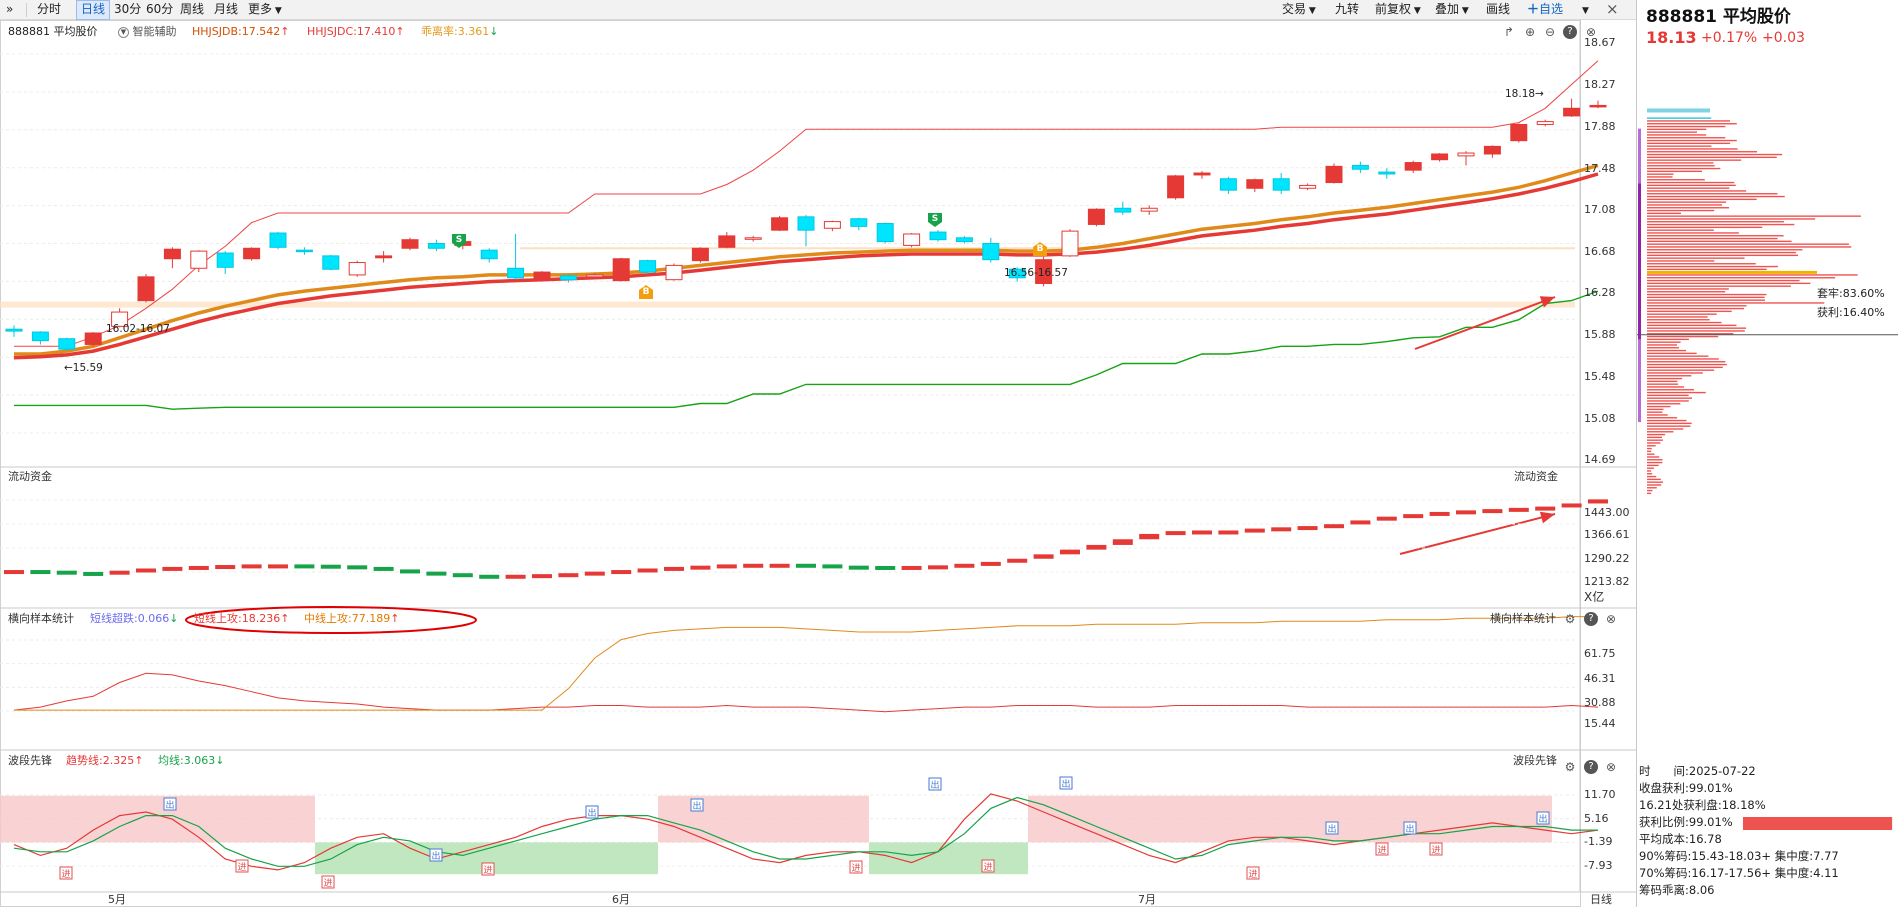 The height and width of the screenshot is (909, 1898). Describe the element at coordinates (192, 10) in the screenshot. I see `tab-weekly: 周线` at that location.